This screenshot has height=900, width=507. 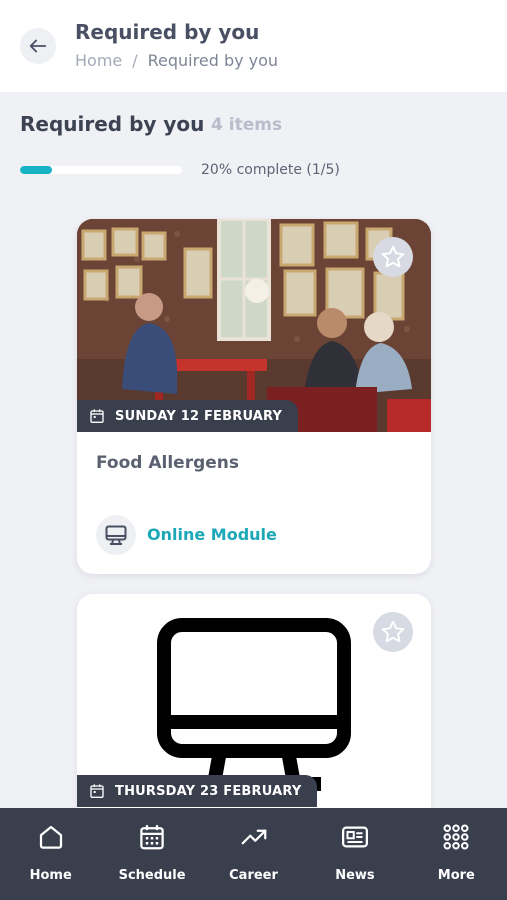 I want to click on card-title: Food Allergens, so click(x=167, y=463).